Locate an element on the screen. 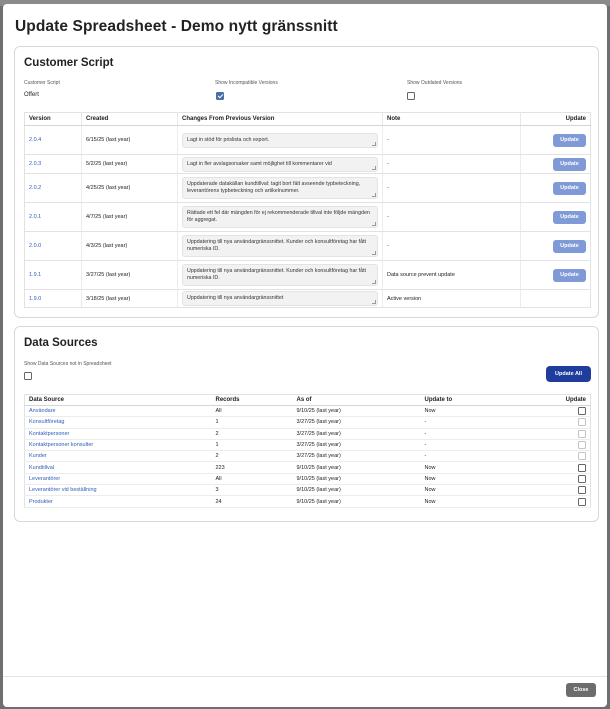 The width and height of the screenshot is (610, 709). version-link: 1.9.1 is located at coordinates (35, 275).